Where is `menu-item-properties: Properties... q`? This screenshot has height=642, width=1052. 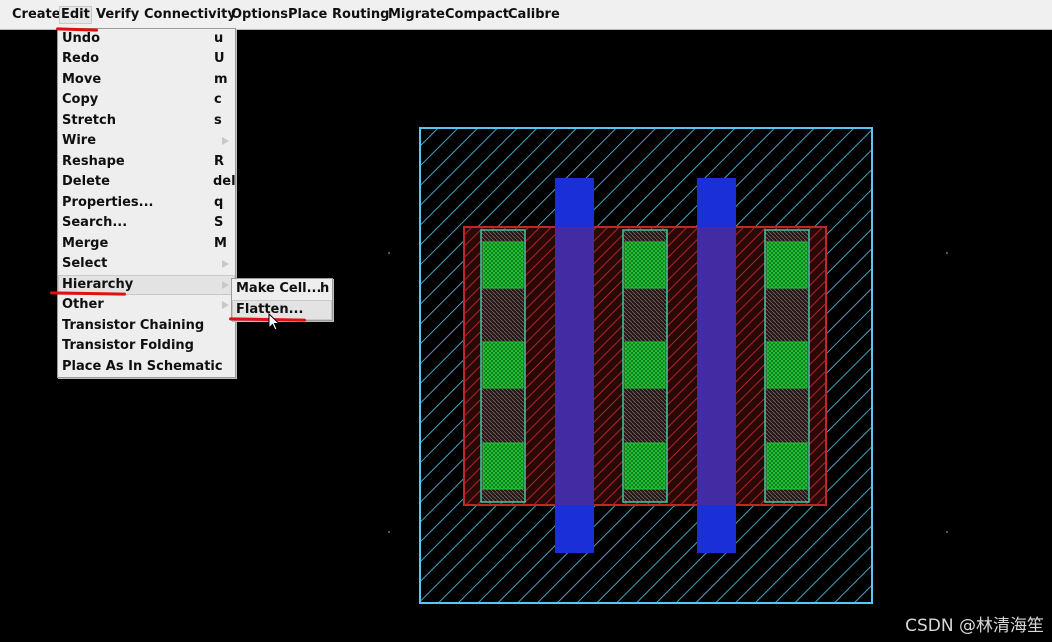 menu-item-properties: Properties... q is located at coordinates (146, 203).